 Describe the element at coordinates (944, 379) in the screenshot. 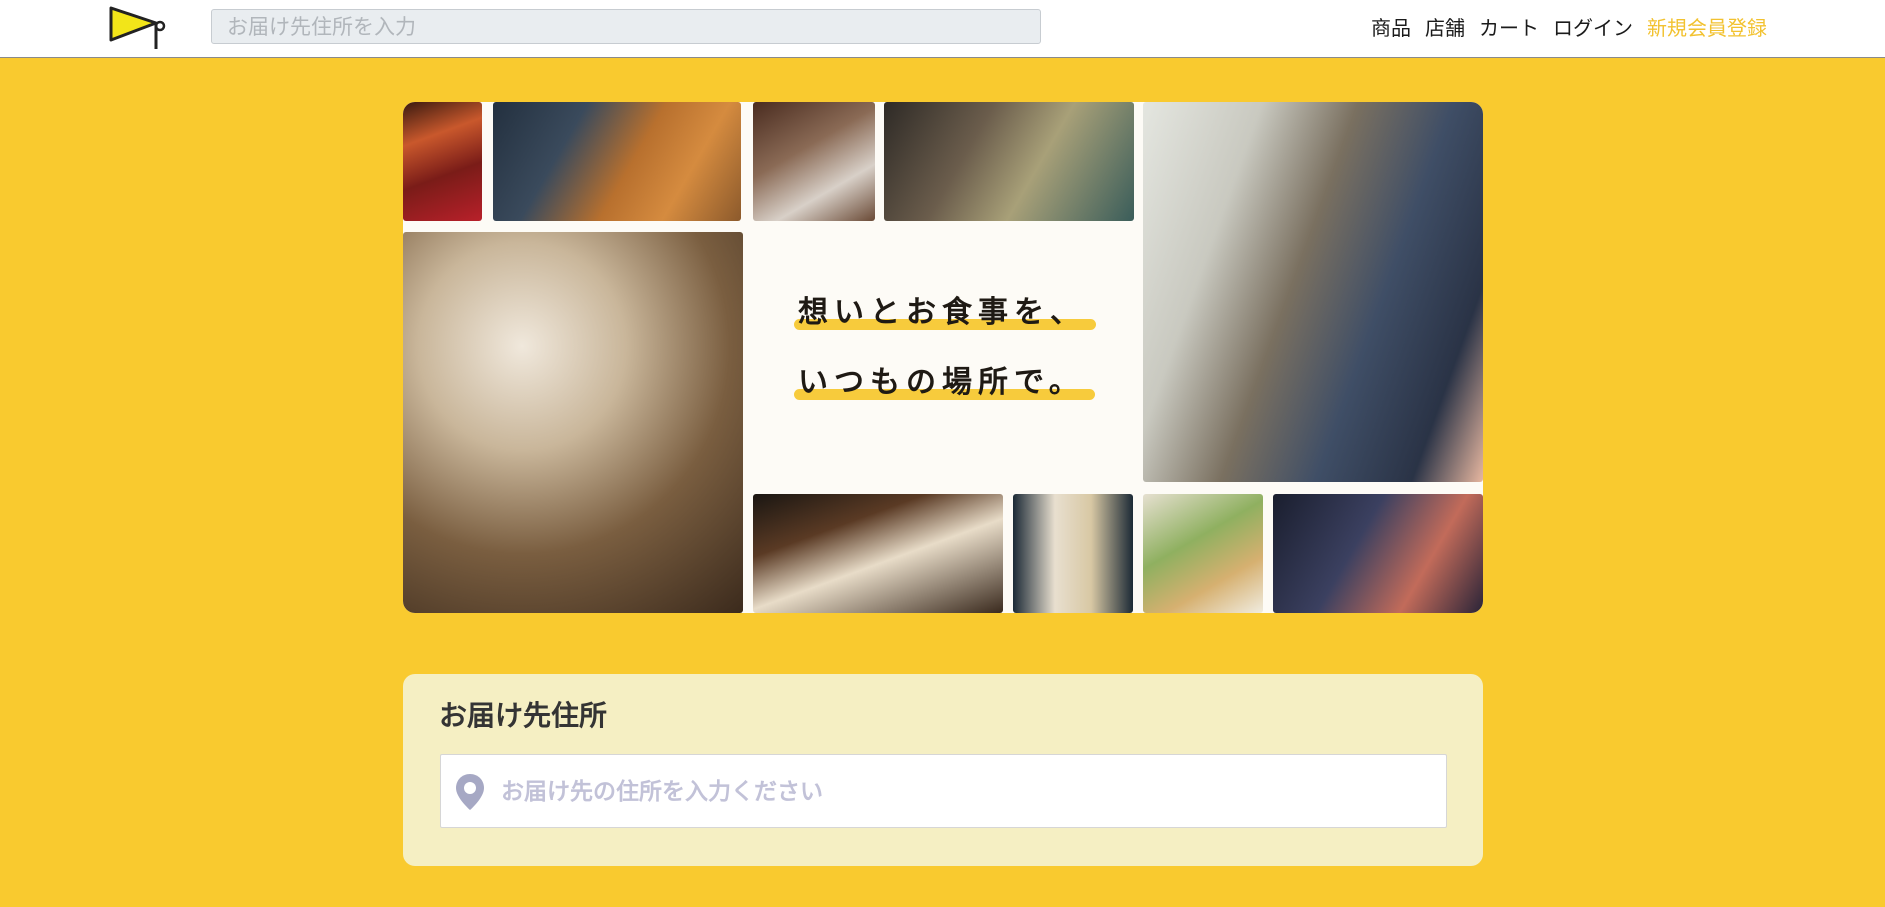

I see `hero-tagline-line-2: いつもの場所で。` at that location.